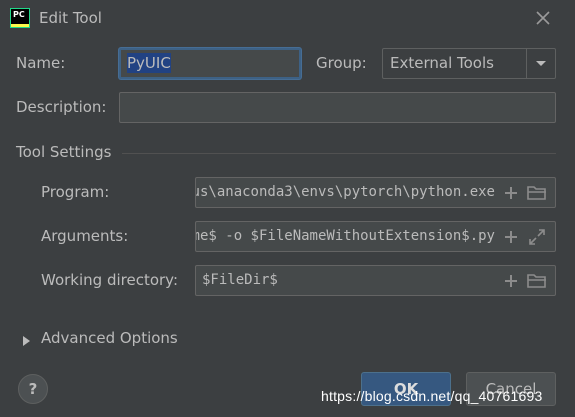 This screenshot has width=575, height=417. What do you see at coordinates (41, 63) in the screenshot?
I see `name-label: Name:` at bounding box center [41, 63].